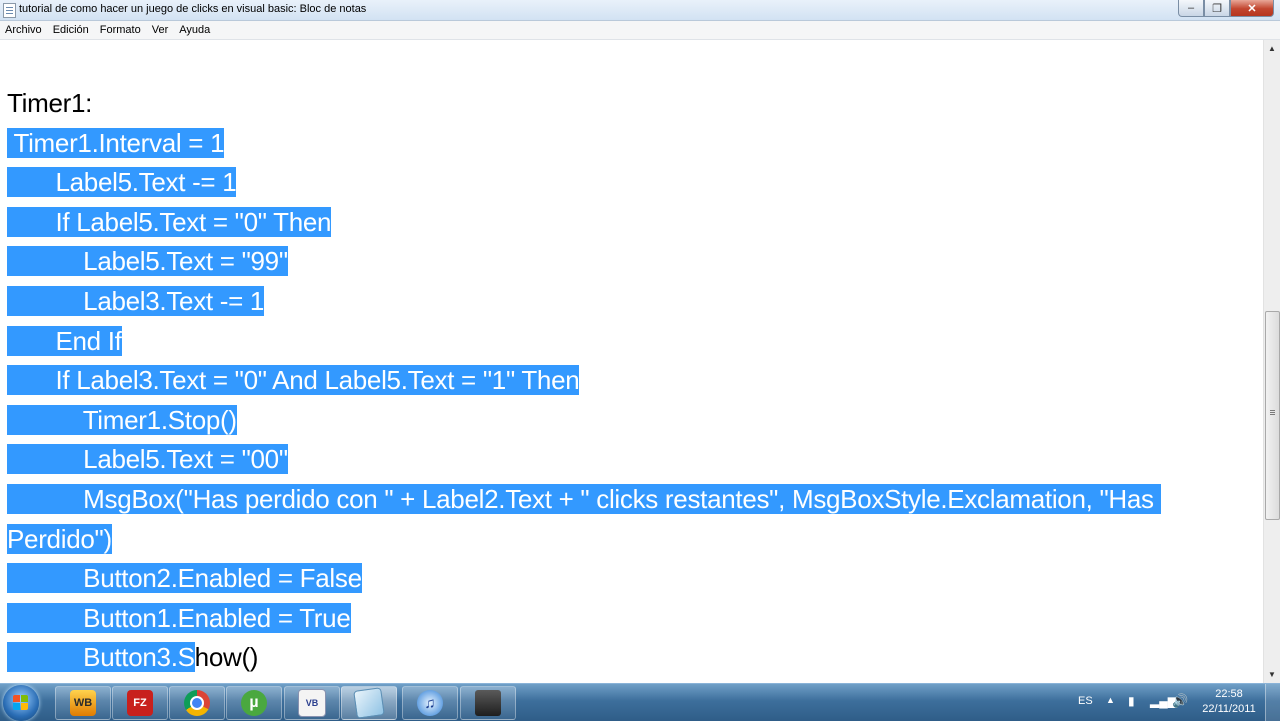 The height and width of the screenshot is (721, 1280). Describe the element at coordinates (136, 300) in the screenshot. I see `selected-text: Label3.Text -= 1` at that location.